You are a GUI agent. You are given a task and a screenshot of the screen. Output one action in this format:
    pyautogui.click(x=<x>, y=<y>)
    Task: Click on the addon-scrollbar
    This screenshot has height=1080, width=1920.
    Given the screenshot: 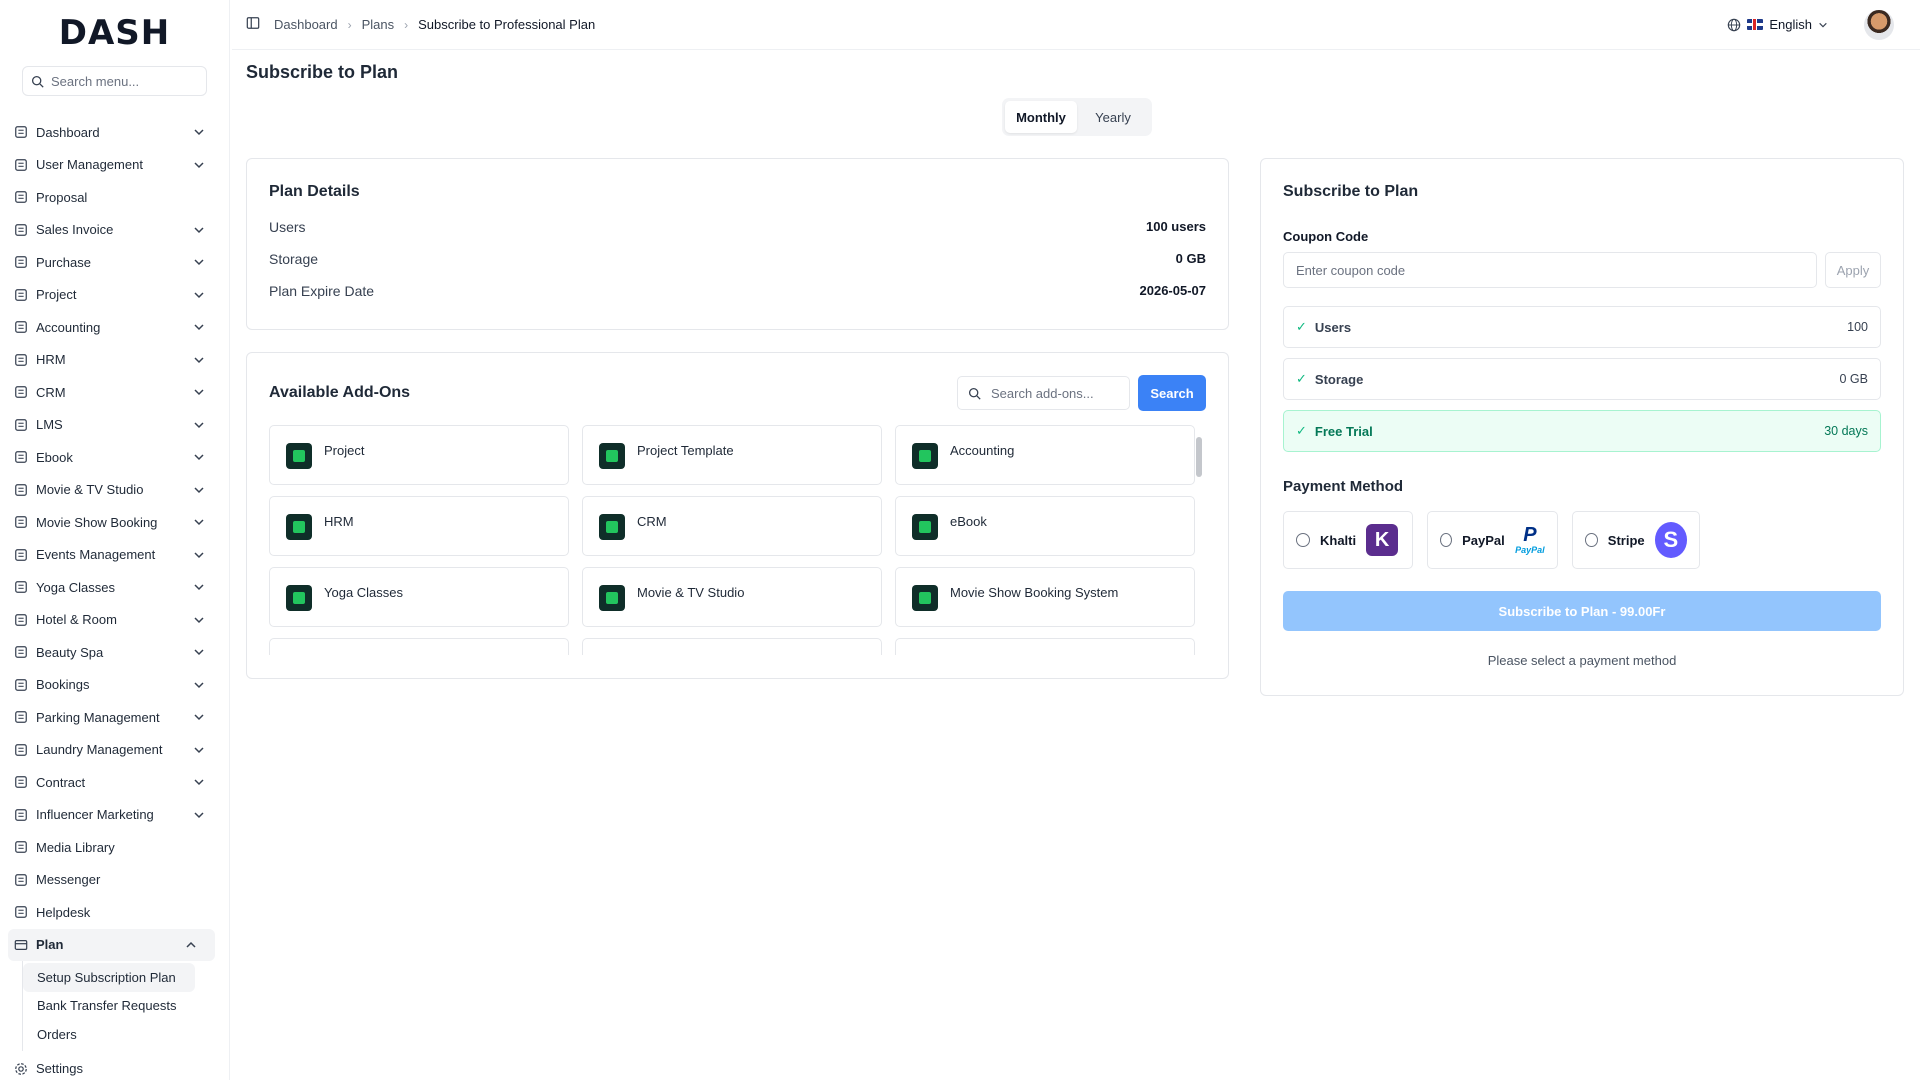 What is the action you would take?
    pyautogui.click(x=1199, y=542)
    